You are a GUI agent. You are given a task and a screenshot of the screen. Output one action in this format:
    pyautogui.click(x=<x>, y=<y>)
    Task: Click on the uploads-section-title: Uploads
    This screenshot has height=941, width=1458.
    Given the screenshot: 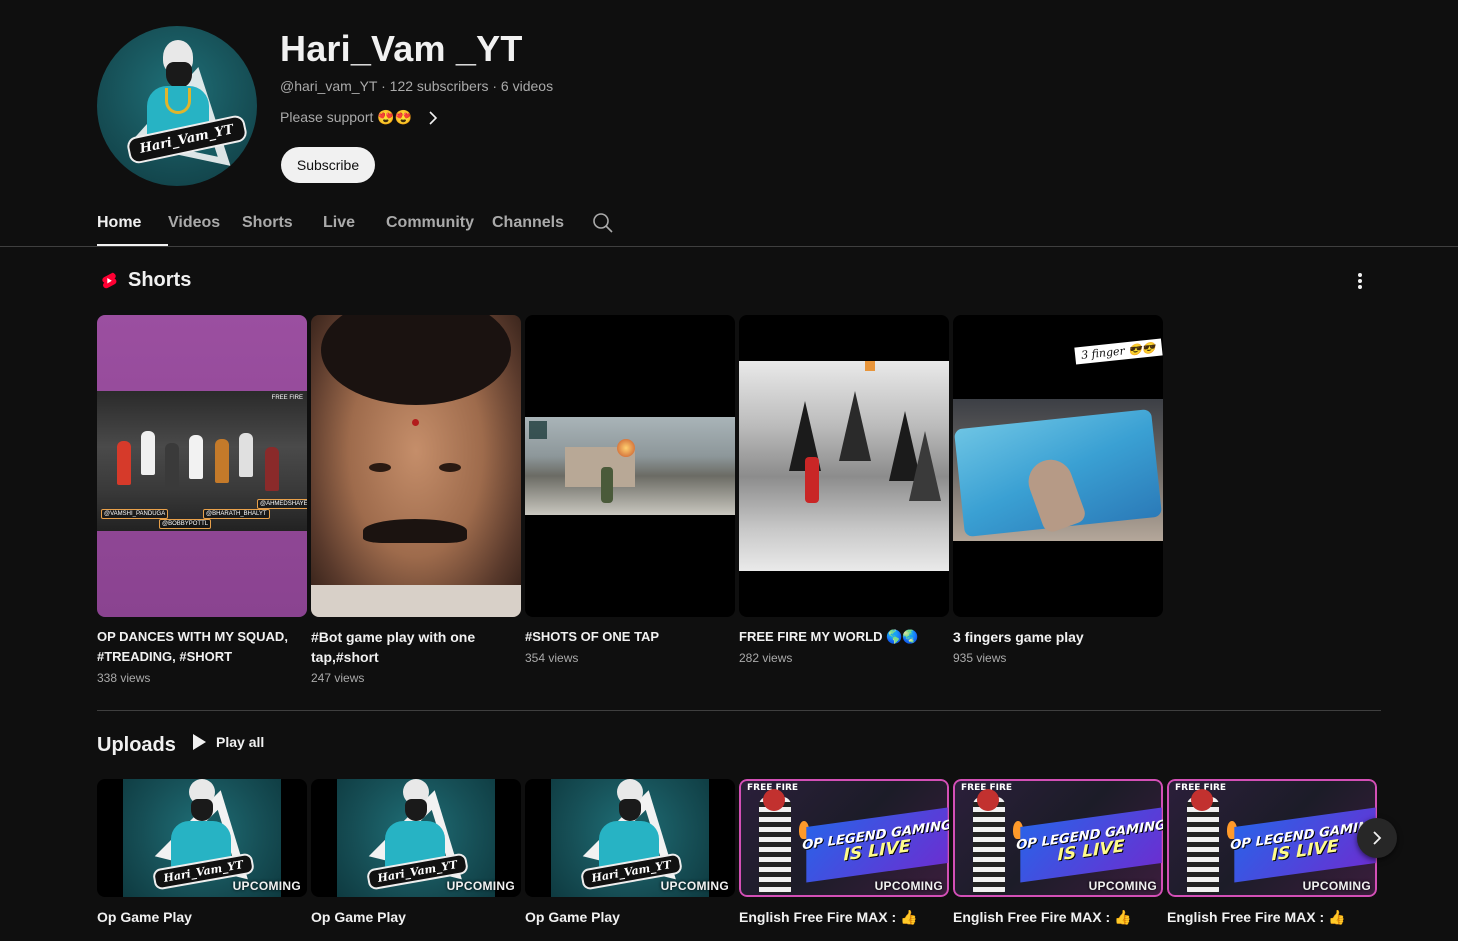 What is the action you would take?
    pyautogui.click(x=136, y=745)
    